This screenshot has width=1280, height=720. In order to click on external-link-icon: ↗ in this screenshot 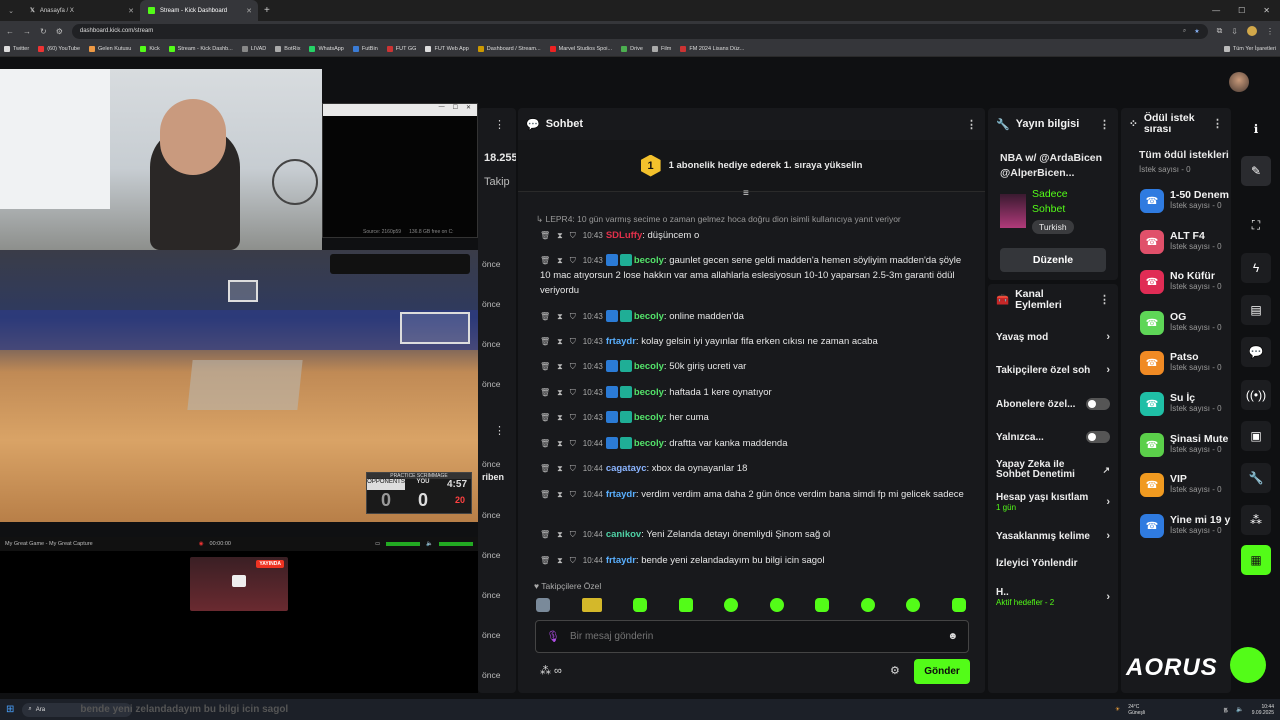, I will do `click(1106, 470)`.